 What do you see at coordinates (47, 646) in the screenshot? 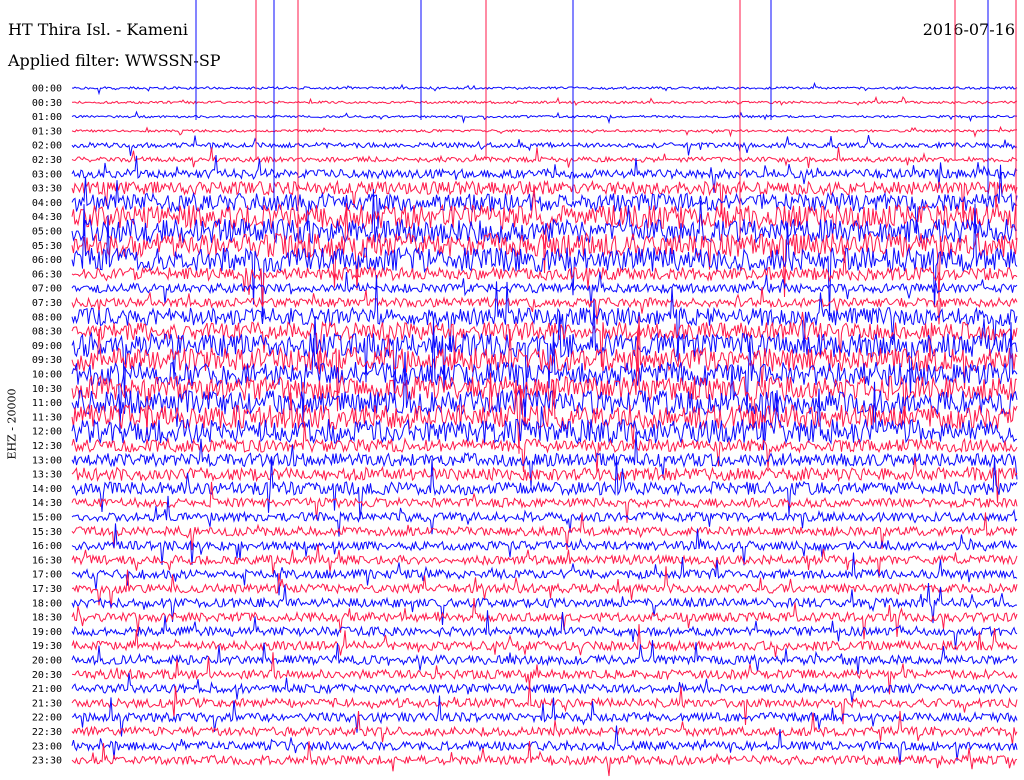
I see `time-tick-label: 19:30` at bounding box center [47, 646].